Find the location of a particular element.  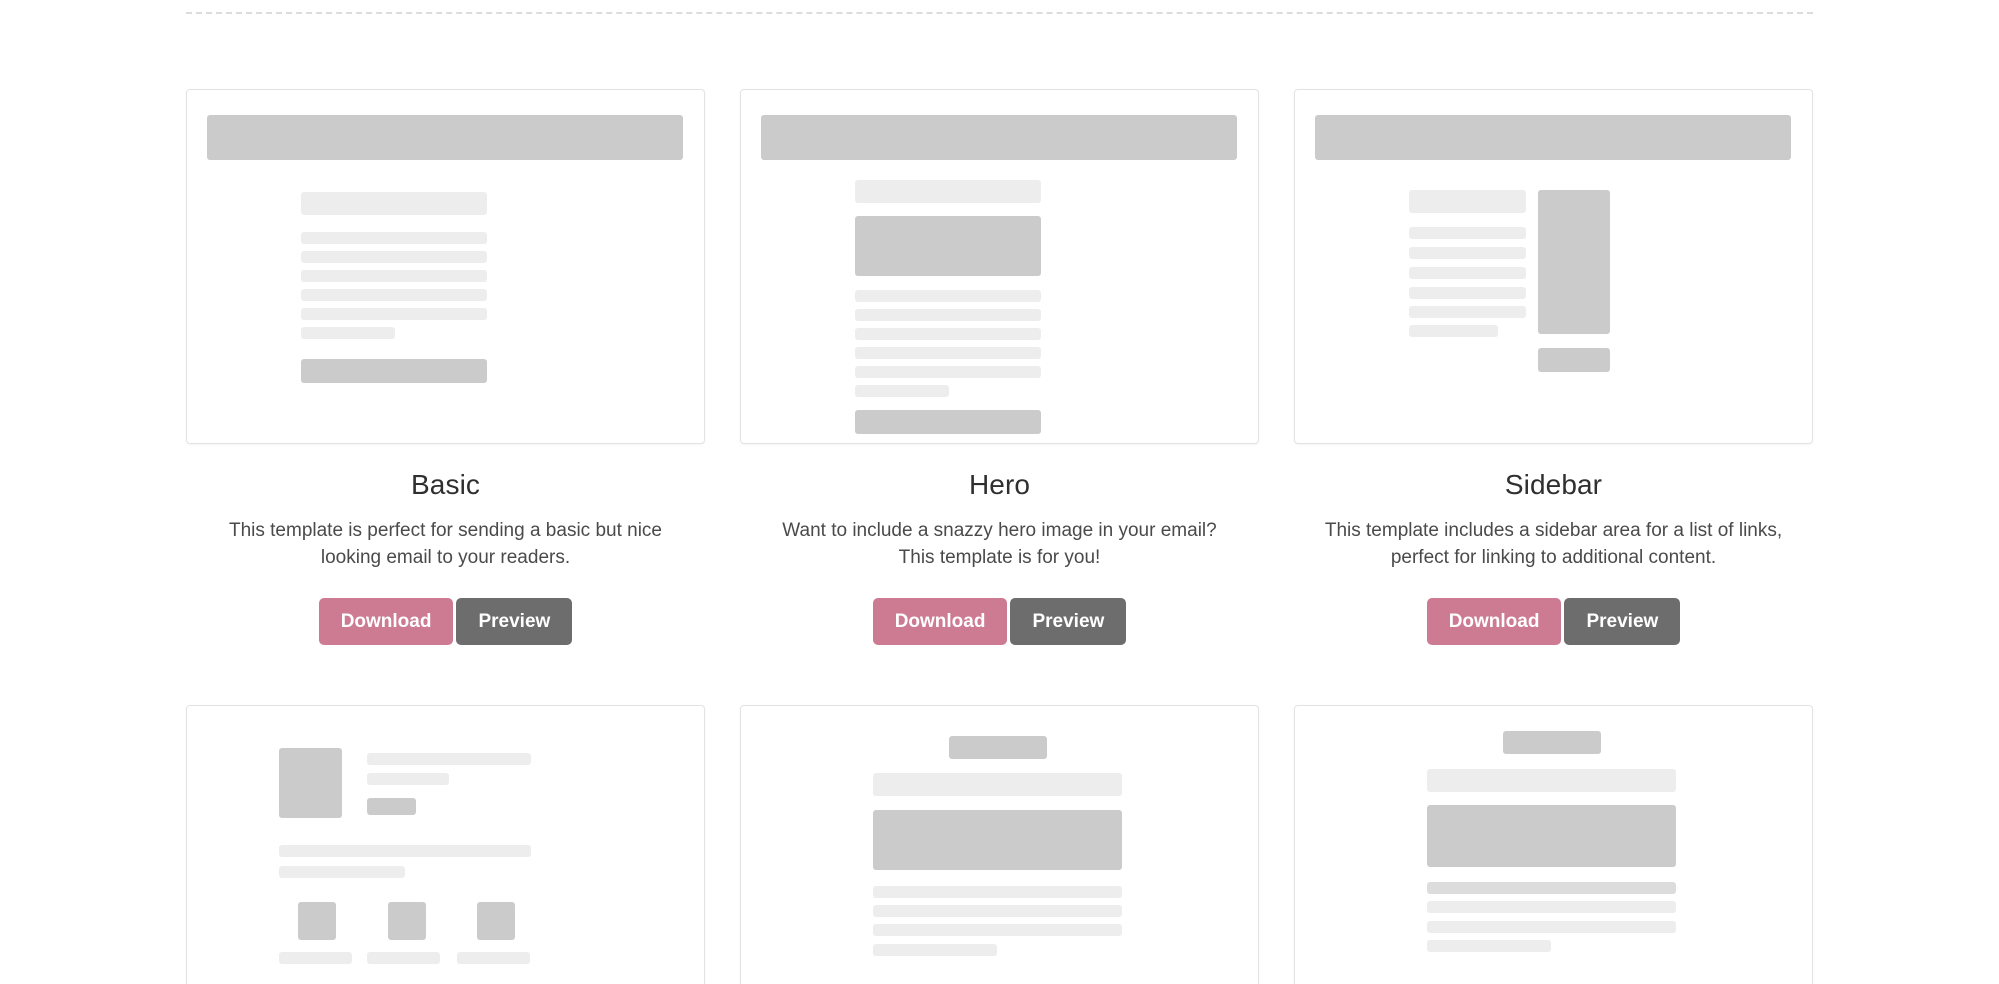

template-title: Sidebar is located at coordinates (1553, 484).